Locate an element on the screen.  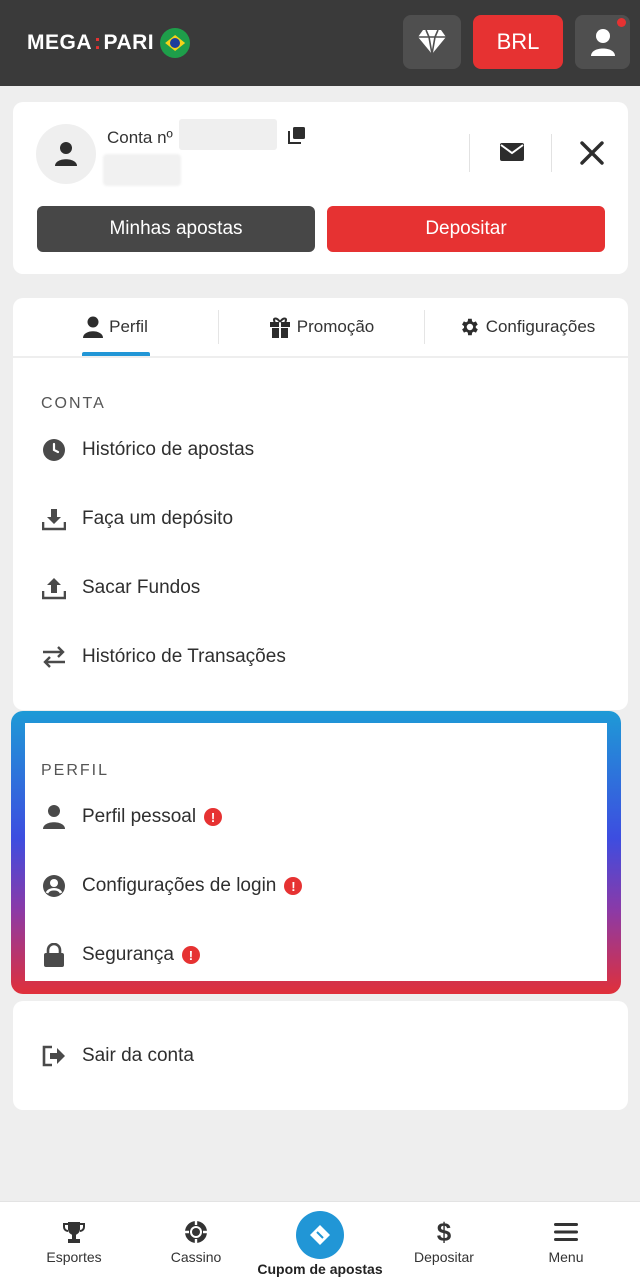
menu-item-label: Histórico de apostas is located at coordinates (168, 449).